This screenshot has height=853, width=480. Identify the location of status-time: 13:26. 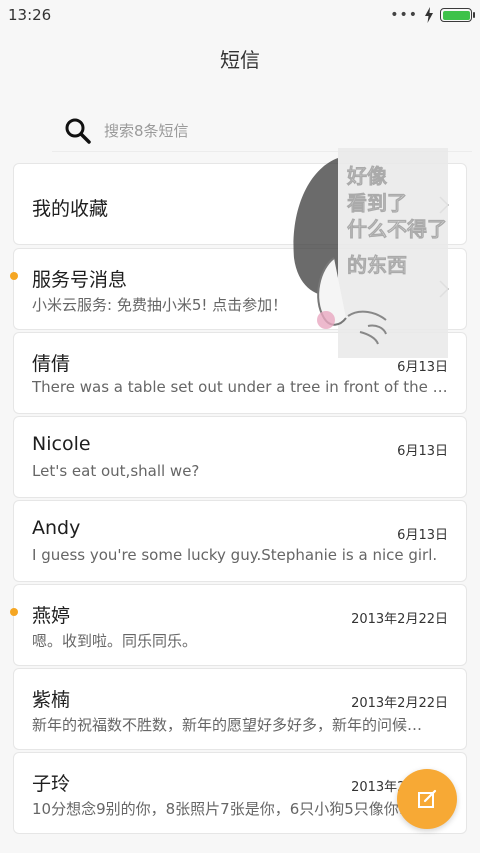
(30, 15).